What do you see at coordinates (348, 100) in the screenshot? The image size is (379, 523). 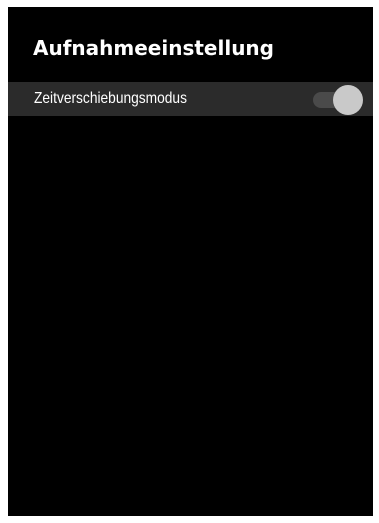 I see `toggle-knob` at bounding box center [348, 100].